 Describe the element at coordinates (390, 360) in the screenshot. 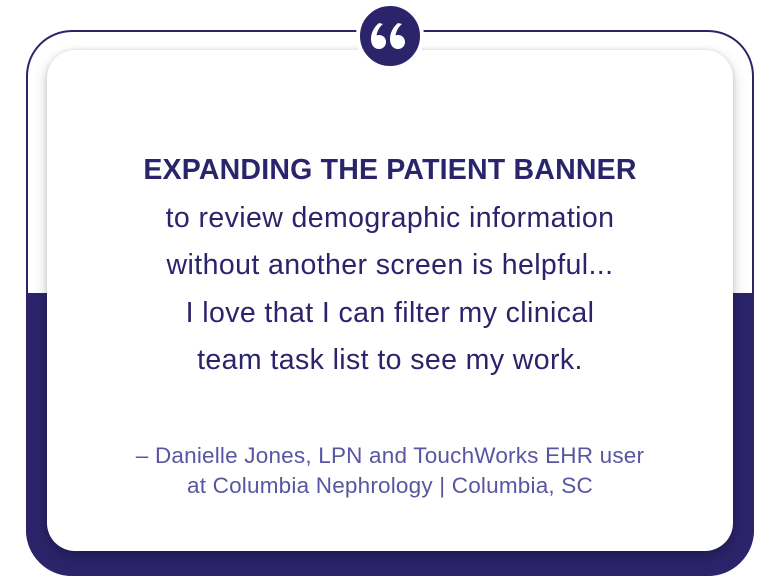

I see `quote-line: team task list to see my work.` at that location.